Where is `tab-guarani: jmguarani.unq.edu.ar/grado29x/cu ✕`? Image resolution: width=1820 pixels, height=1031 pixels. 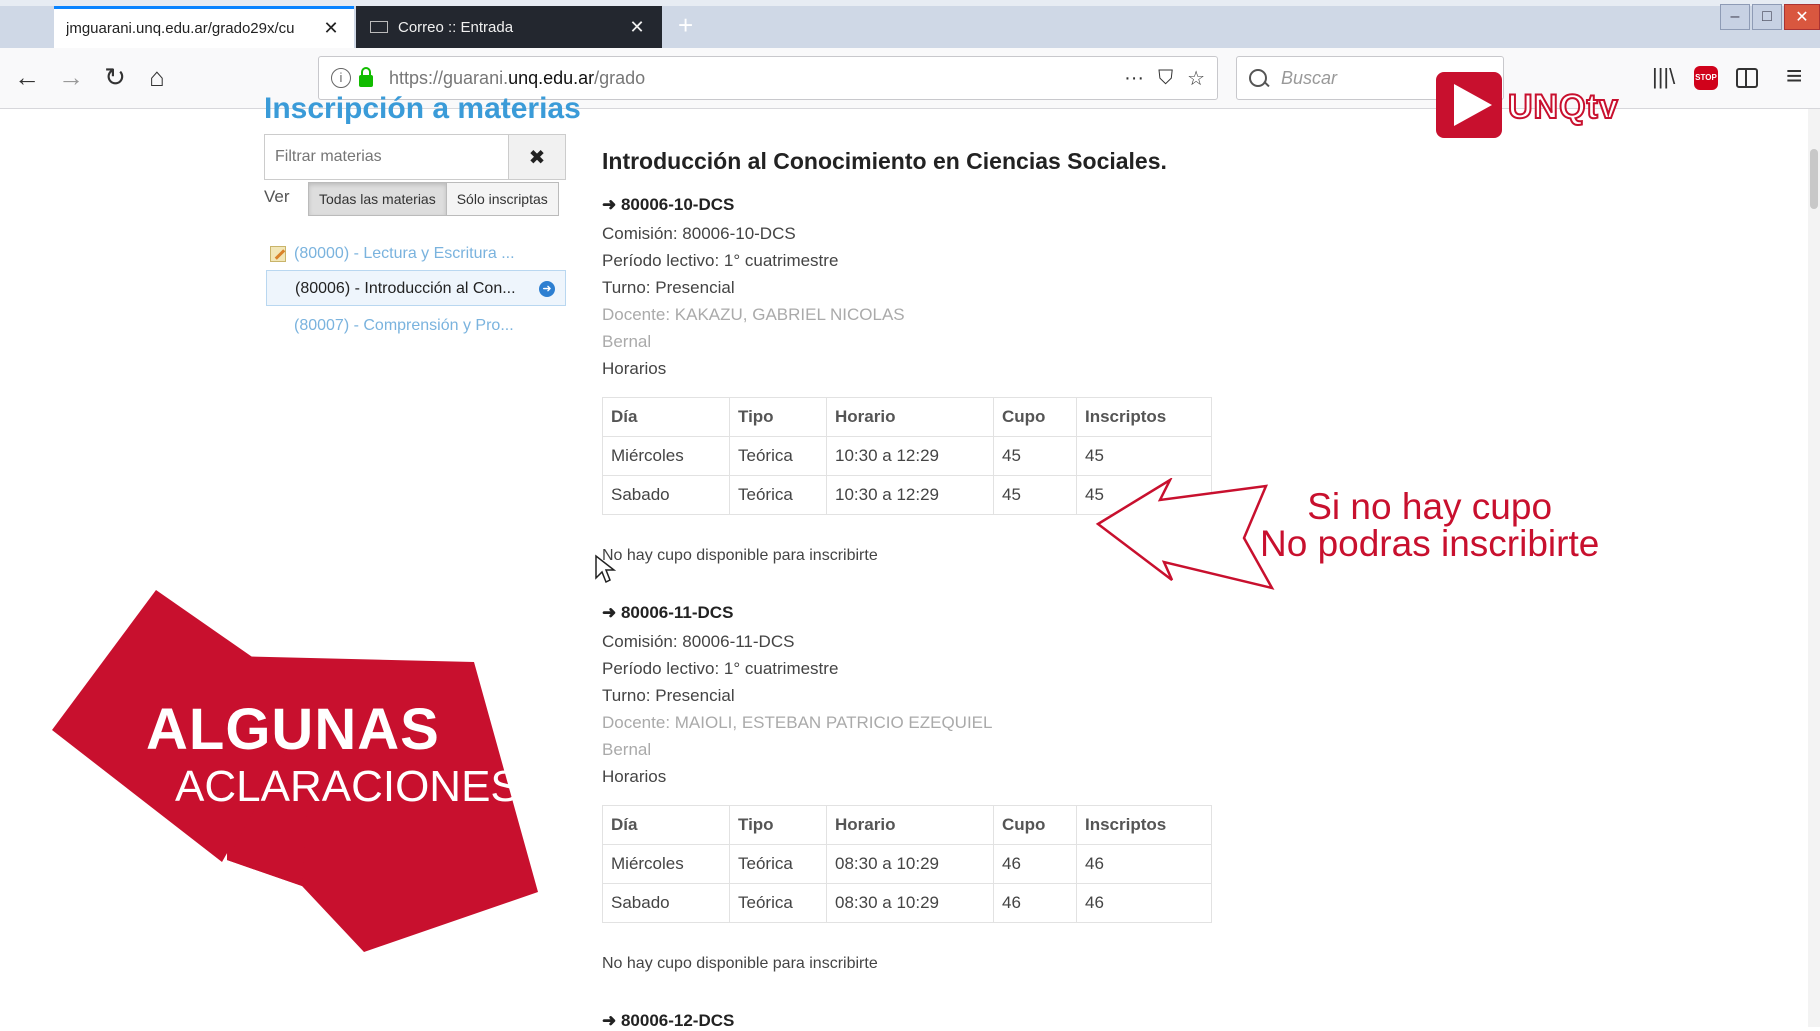
tab-guarani: jmguarani.unq.edu.ar/grado29x/cu ✕ is located at coordinates (204, 27).